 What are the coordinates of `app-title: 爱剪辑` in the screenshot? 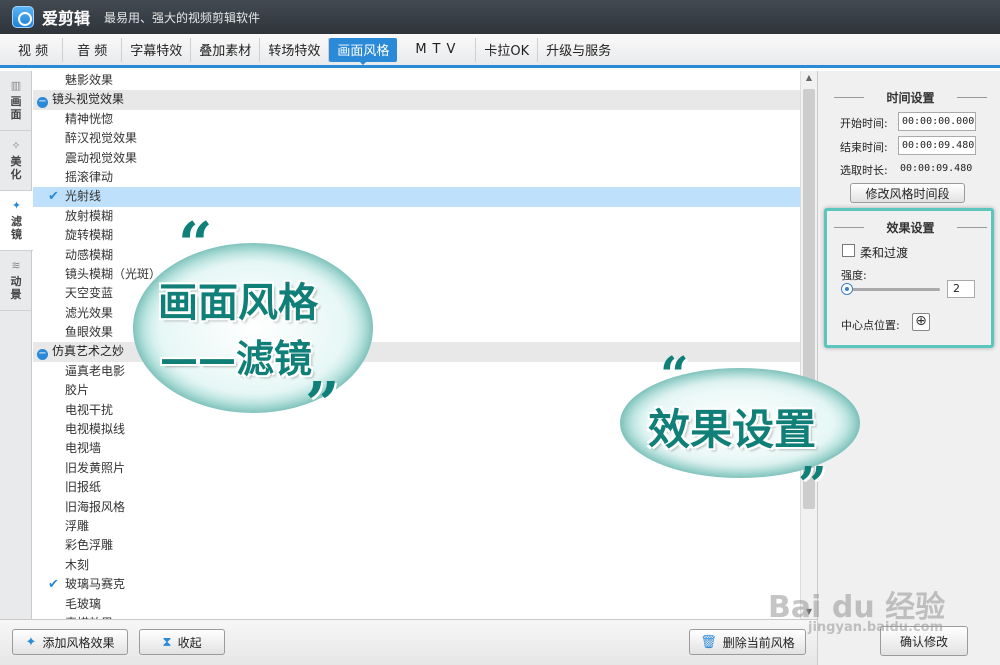 It's located at (66, 18).